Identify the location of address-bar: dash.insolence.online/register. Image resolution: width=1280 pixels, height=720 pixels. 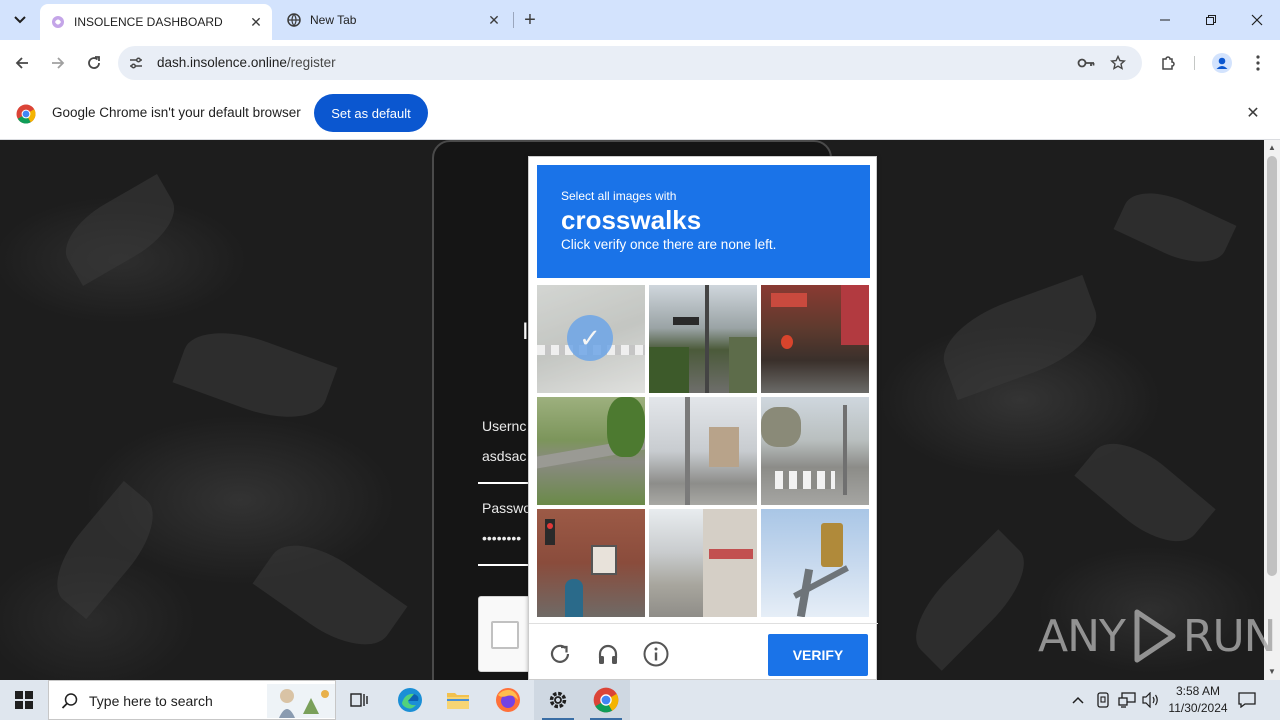
(630, 63).